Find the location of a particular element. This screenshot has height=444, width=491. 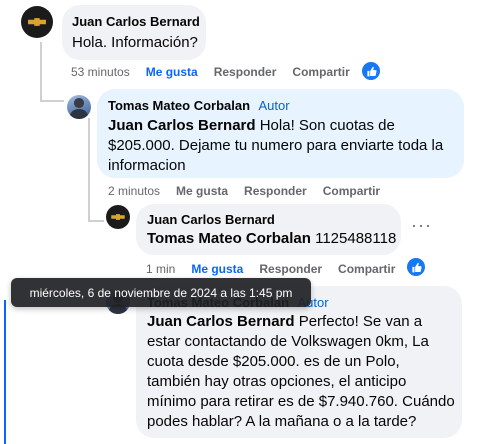

comment-actions: 2 minutos Me gusta Responder Compartir is located at coordinates (252, 191).